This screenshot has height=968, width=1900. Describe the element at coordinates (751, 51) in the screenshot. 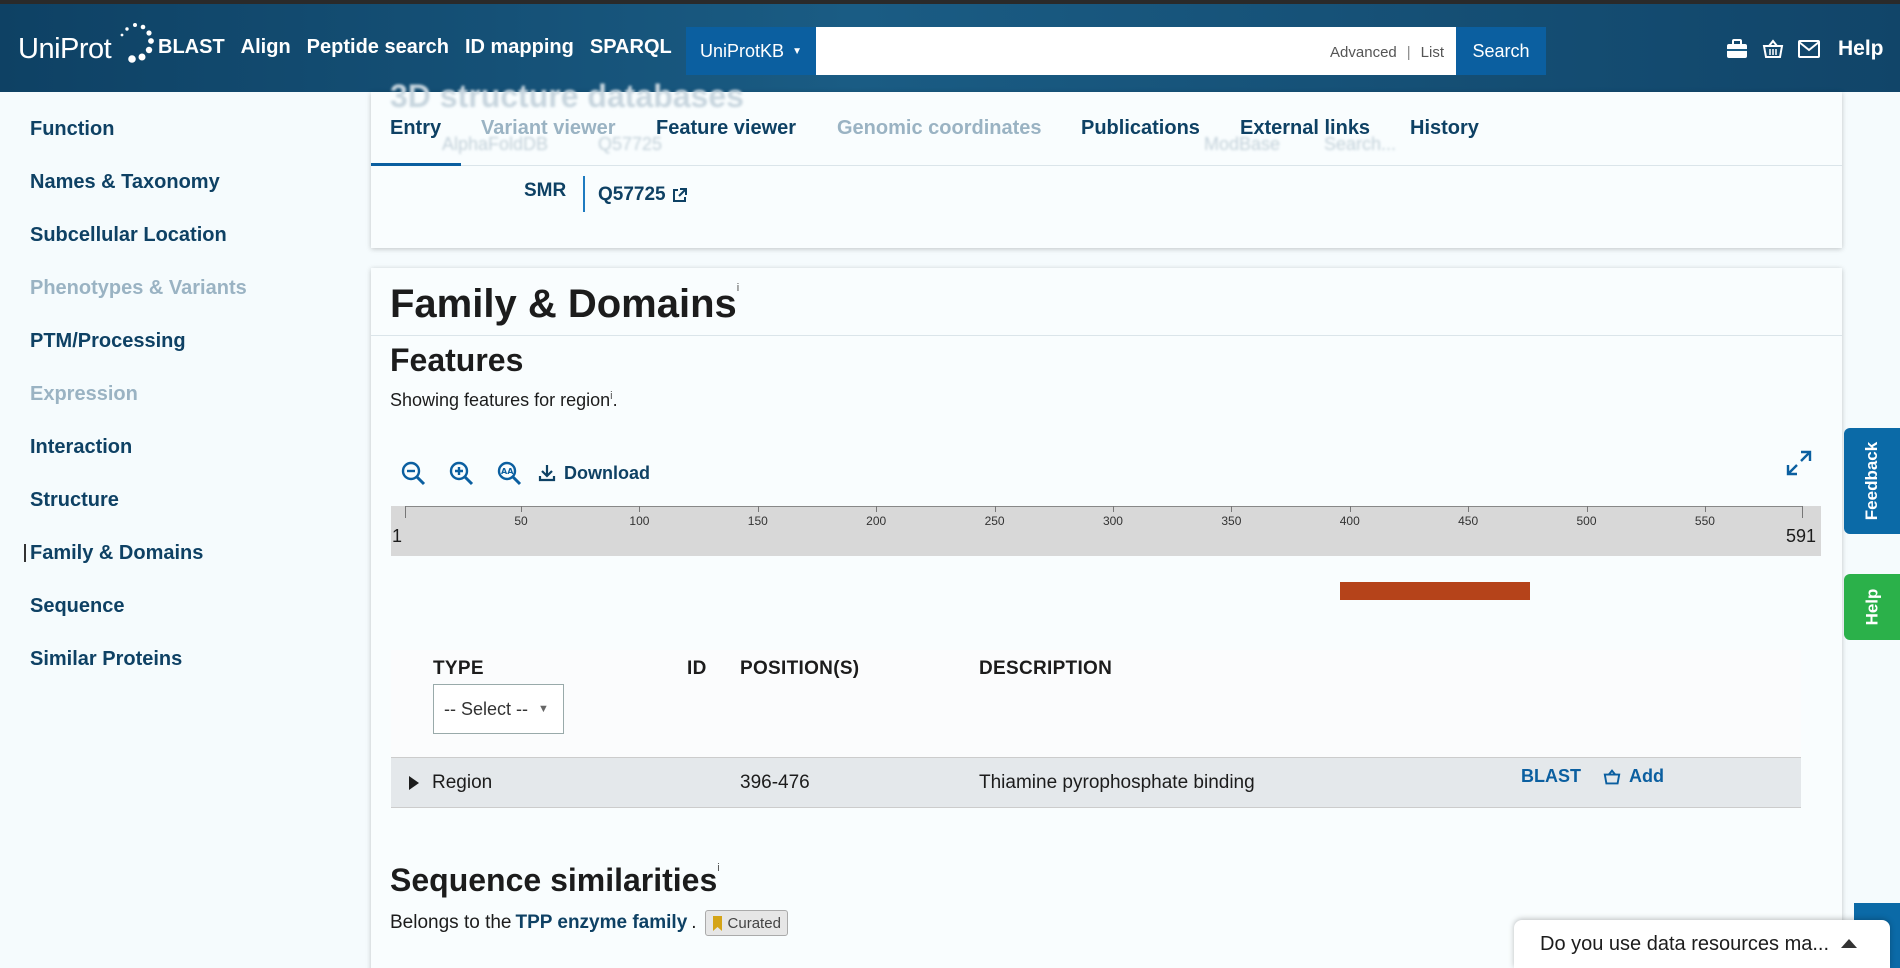

I see `database-select: UniProtKB ▼` at that location.